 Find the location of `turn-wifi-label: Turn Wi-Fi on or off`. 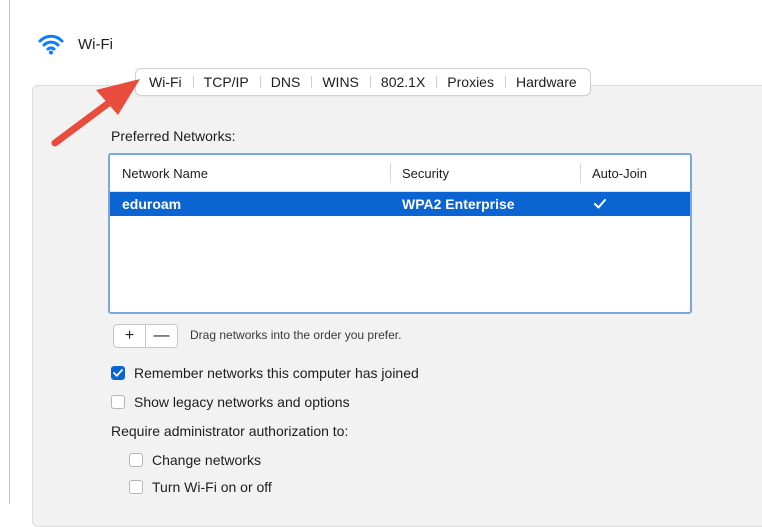

turn-wifi-label: Turn Wi-Fi on or off is located at coordinates (212, 487).